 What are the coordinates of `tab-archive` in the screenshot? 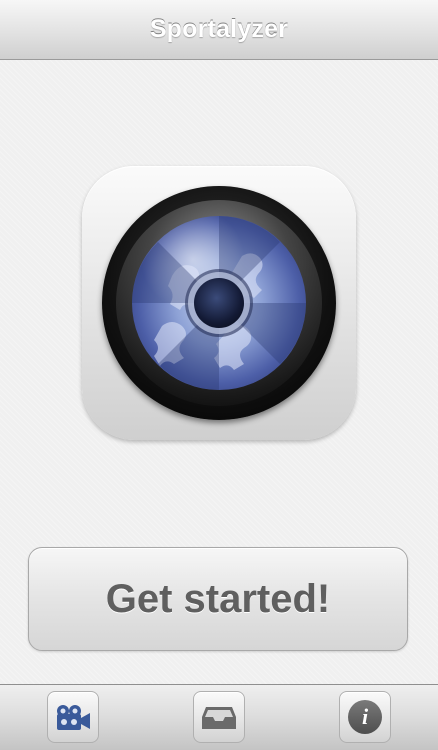 It's located at (219, 717).